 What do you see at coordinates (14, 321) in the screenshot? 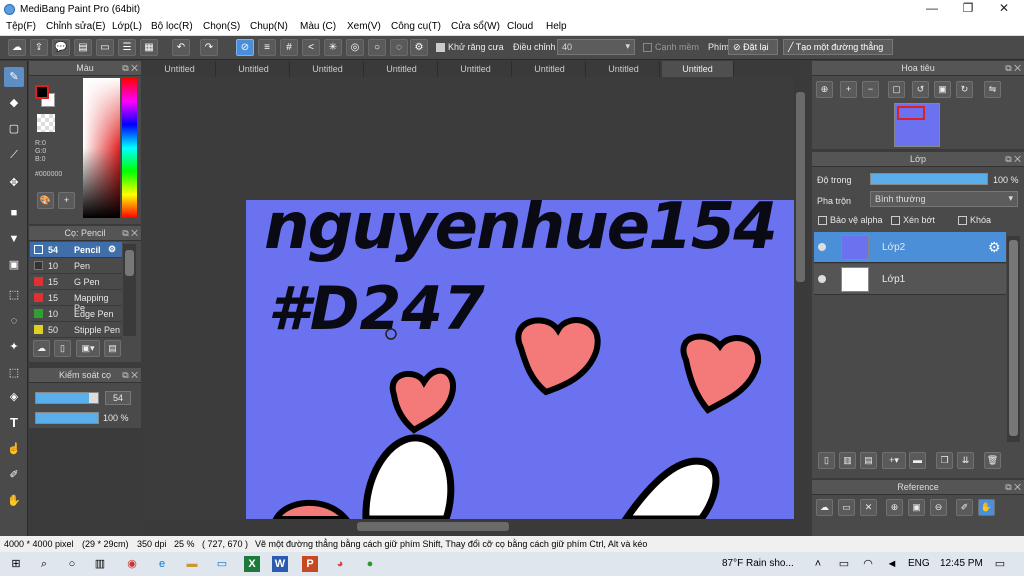
I see `lasso-tool-icon: ◌` at bounding box center [14, 321].